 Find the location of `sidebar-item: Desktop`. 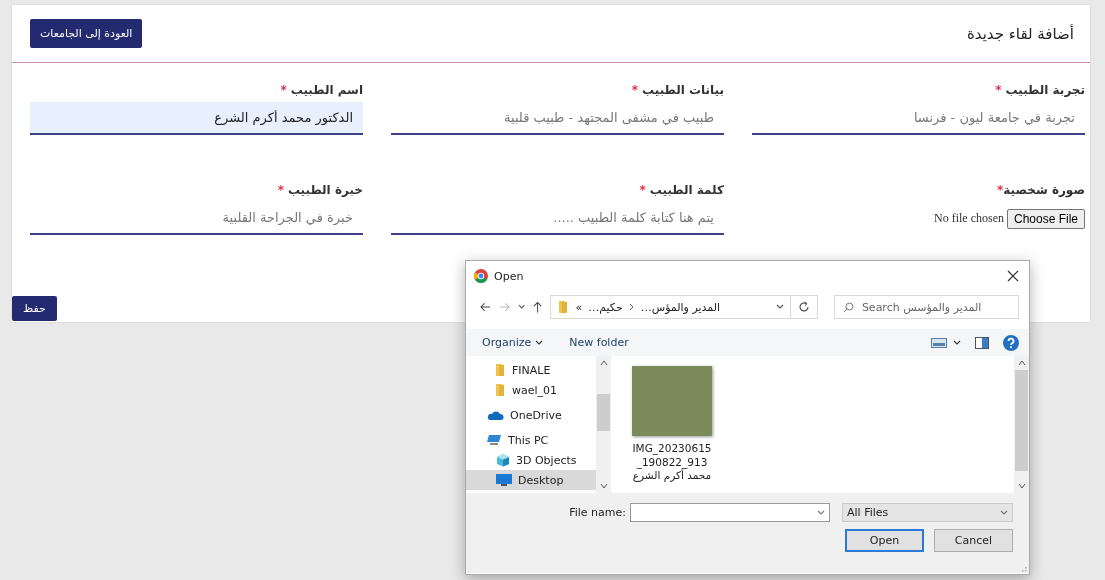

sidebar-item: Desktop is located at coordinates (531, 480).